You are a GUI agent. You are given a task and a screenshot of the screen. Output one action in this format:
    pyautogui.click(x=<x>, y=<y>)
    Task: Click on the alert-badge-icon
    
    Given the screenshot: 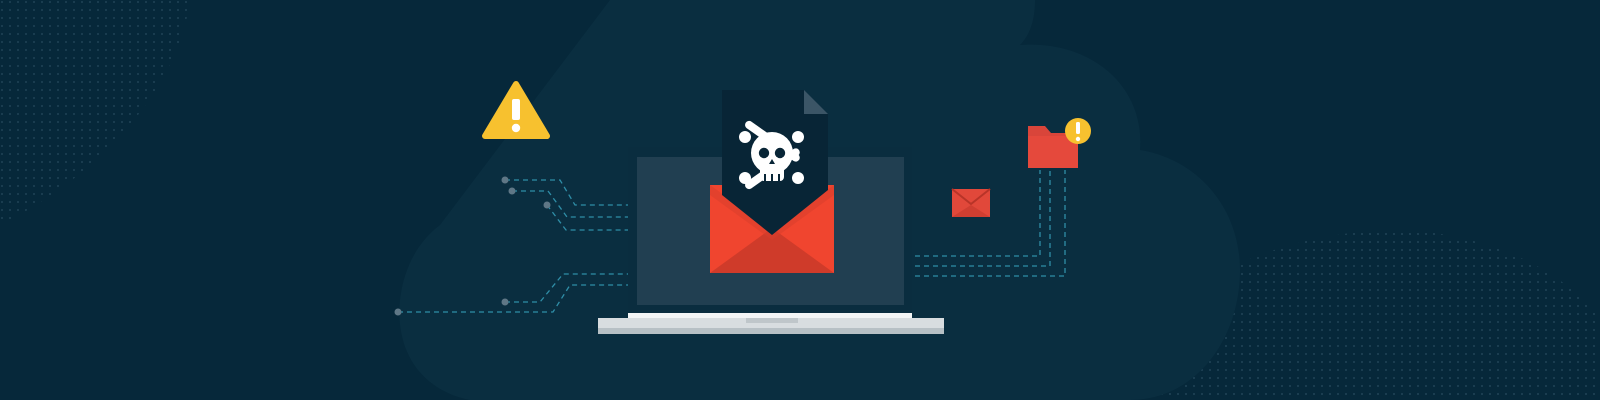 What is the action you would take?
    pyautogui.click(x=1078, y=131)
    